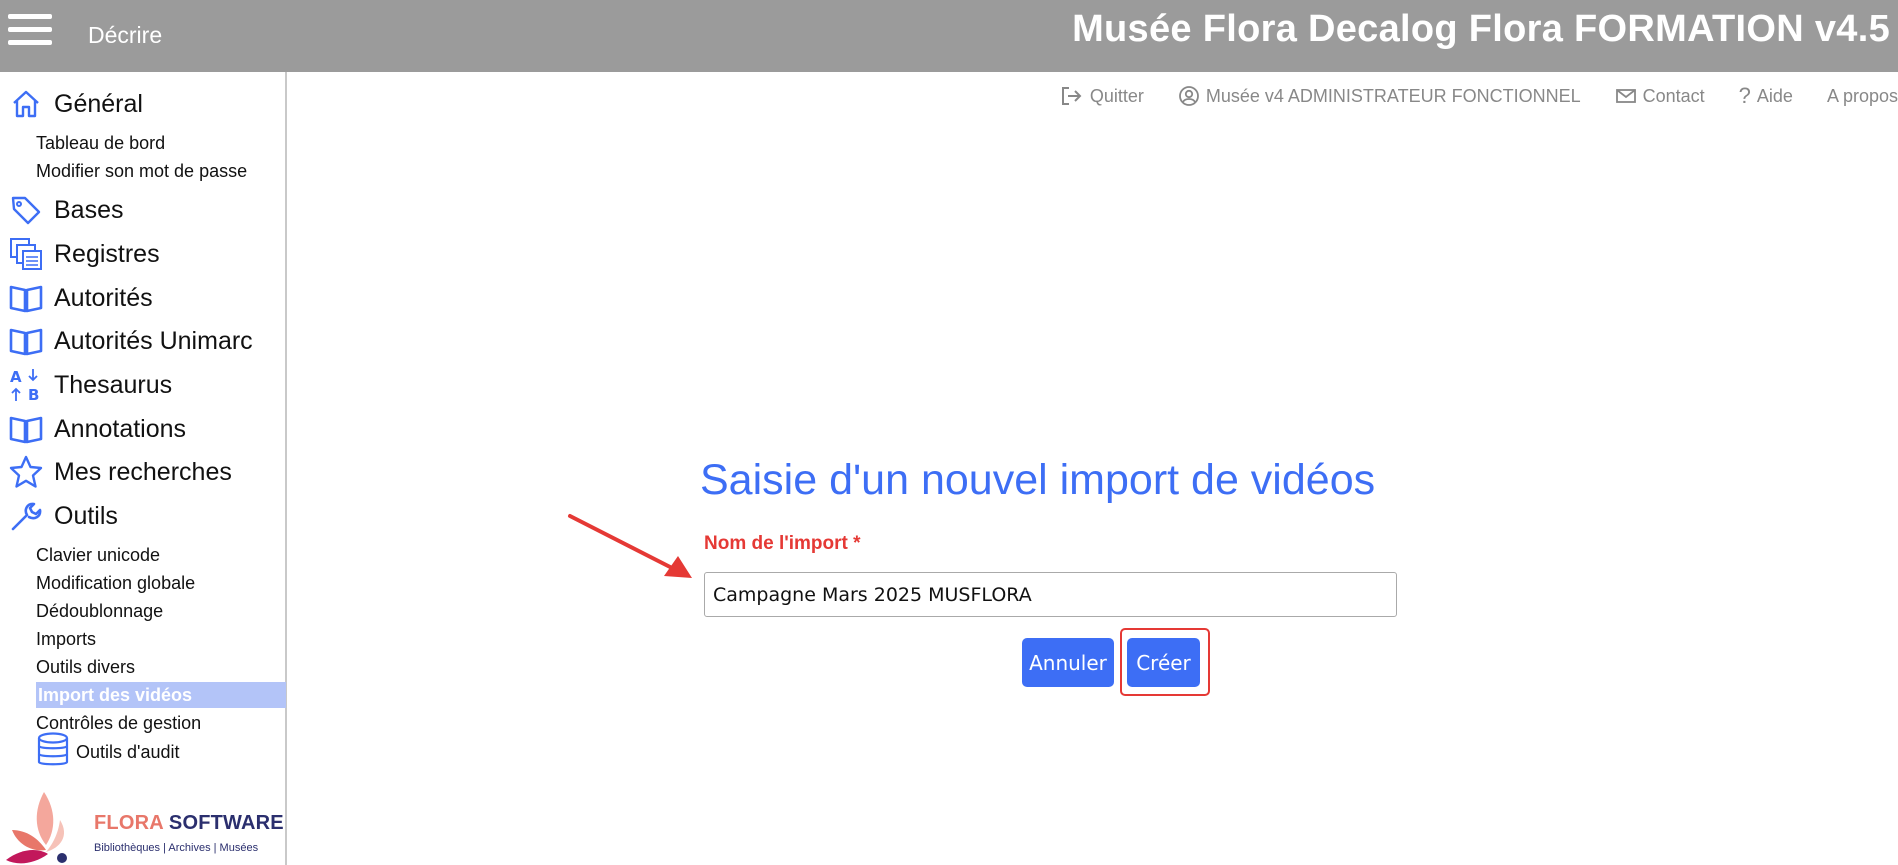 This screenshot has width=1898, height=865. I want to click on wrench-icon, so click(26, 516).